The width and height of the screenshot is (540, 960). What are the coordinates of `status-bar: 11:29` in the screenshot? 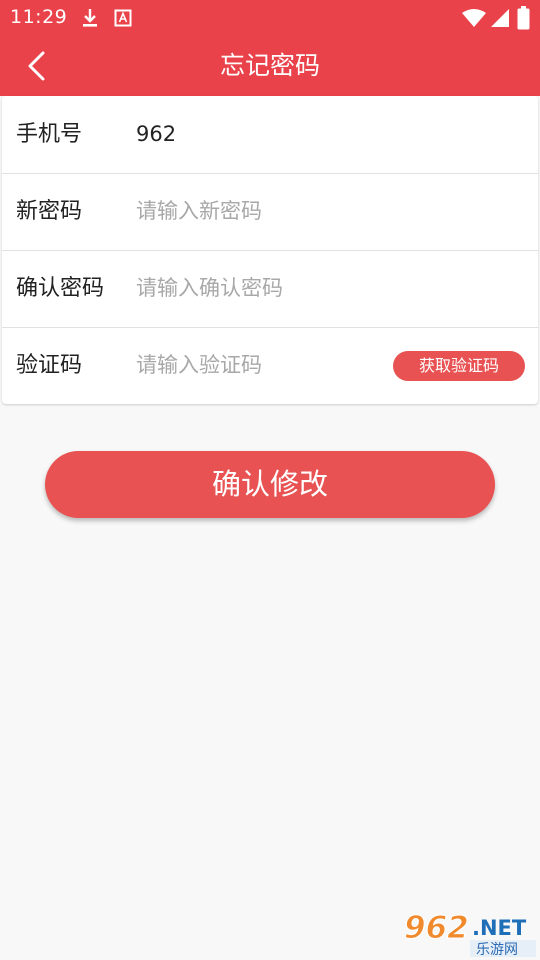 It's located at (270, 18).